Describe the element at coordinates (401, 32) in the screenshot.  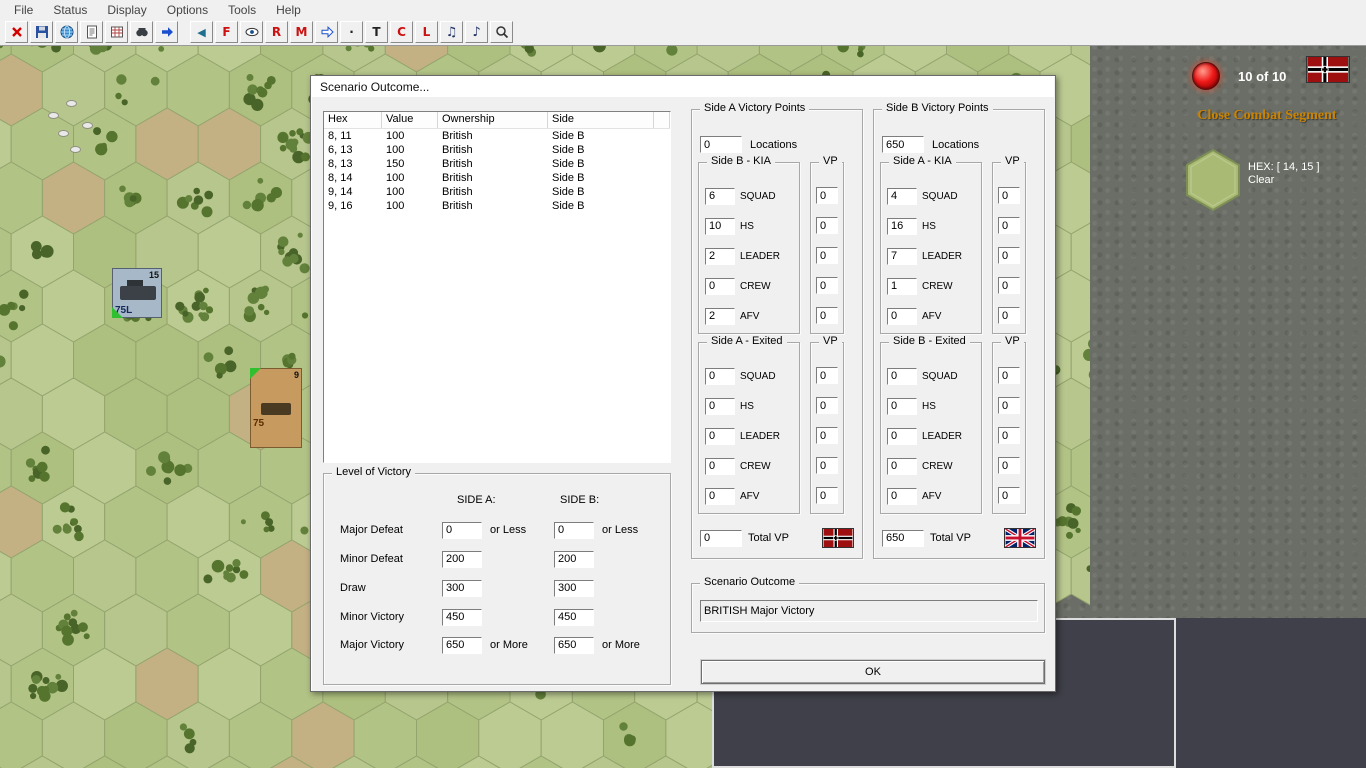
I see `counters-icon: C` at that location.